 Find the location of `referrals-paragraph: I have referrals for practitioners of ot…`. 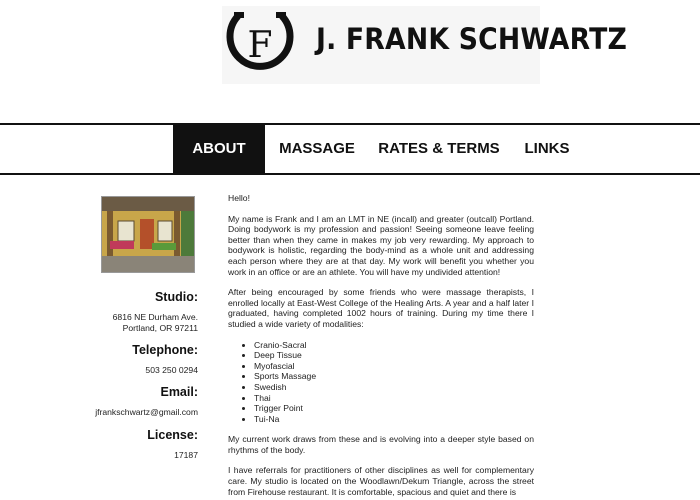

referrals-paragraph: I have referrals for practitioners of ot… is located at coordinates (381, 481).